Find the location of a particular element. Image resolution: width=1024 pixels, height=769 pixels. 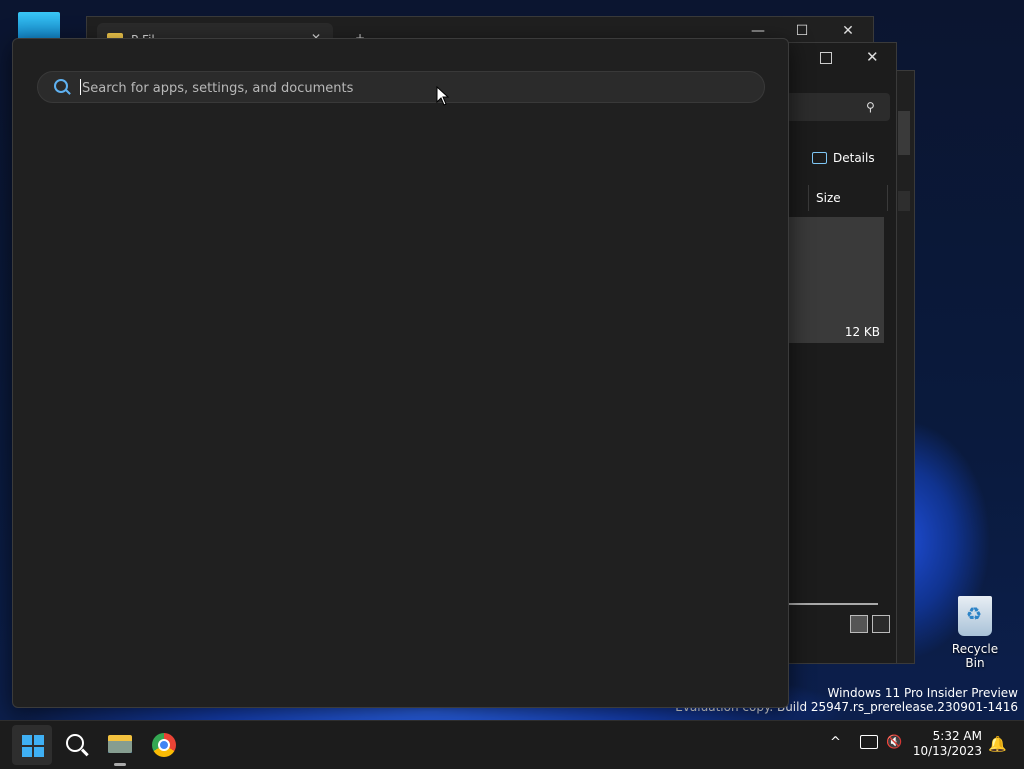

horizontal-scrollbar is located at coordinates (832, 604).